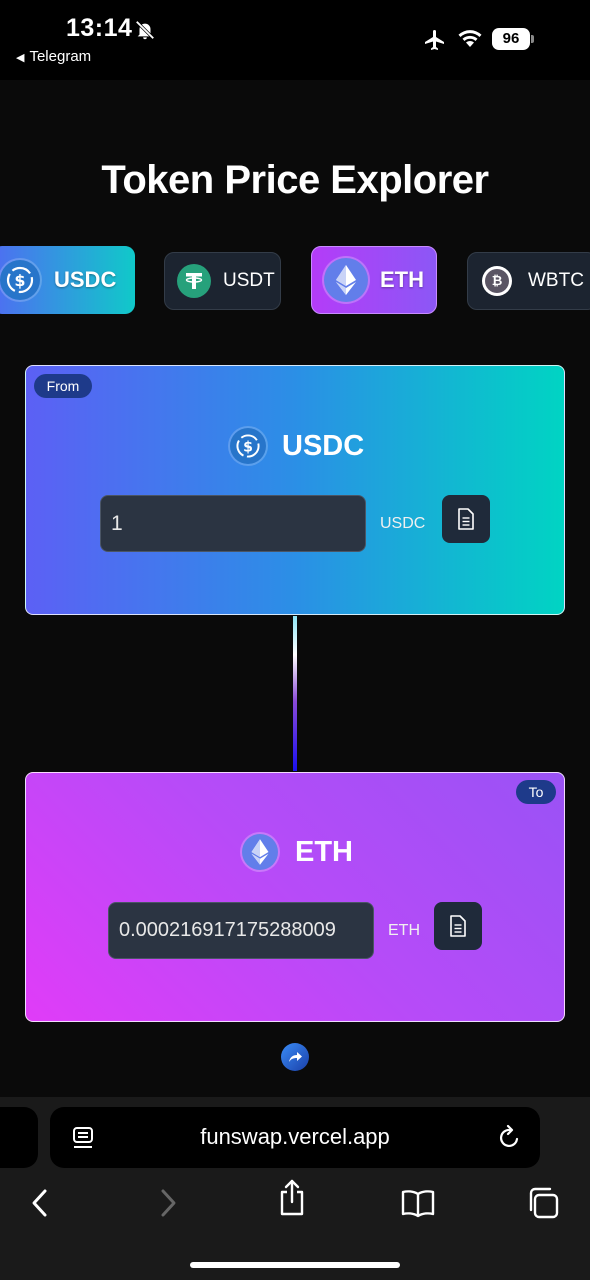 The width and height of the screenshot is (590, 1280). Describe the element at coordinates (40, 1203) in the screenshot. I see `back-icon` at that location.